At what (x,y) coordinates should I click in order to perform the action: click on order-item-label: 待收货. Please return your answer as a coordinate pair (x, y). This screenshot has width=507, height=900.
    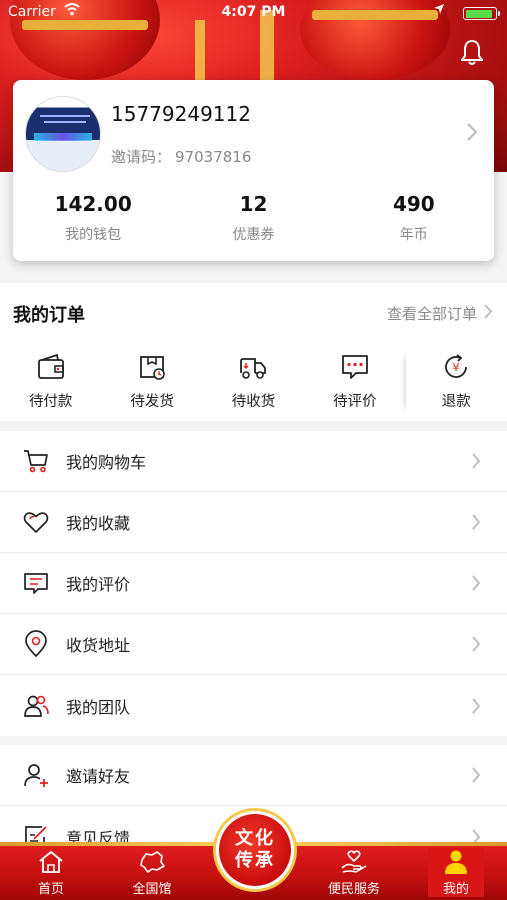
    Looking at the image, I should click on (253, 402).